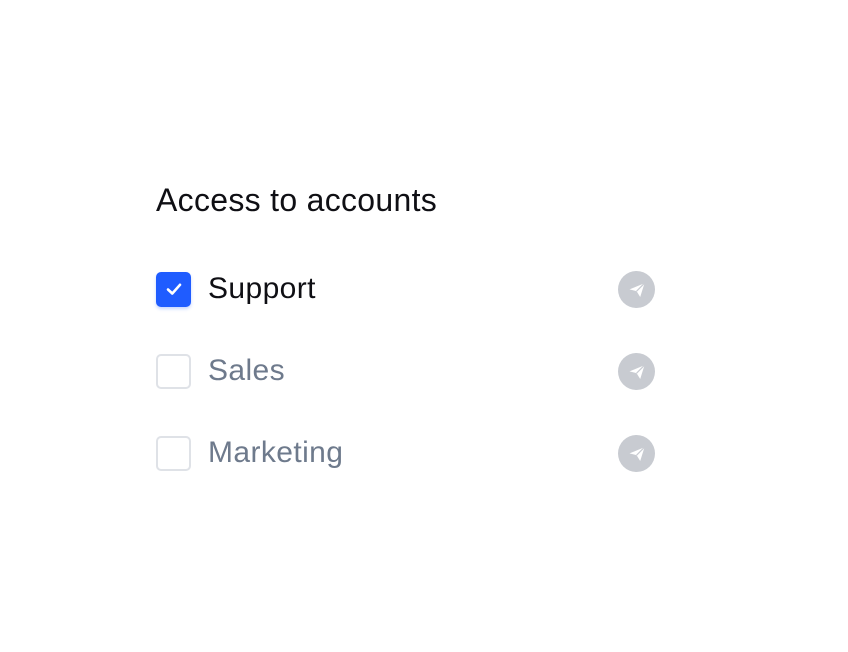  Describe the element at coordinates (406, 453) in the screenshot. I see `account-row-marketing: Marketing` at that location.